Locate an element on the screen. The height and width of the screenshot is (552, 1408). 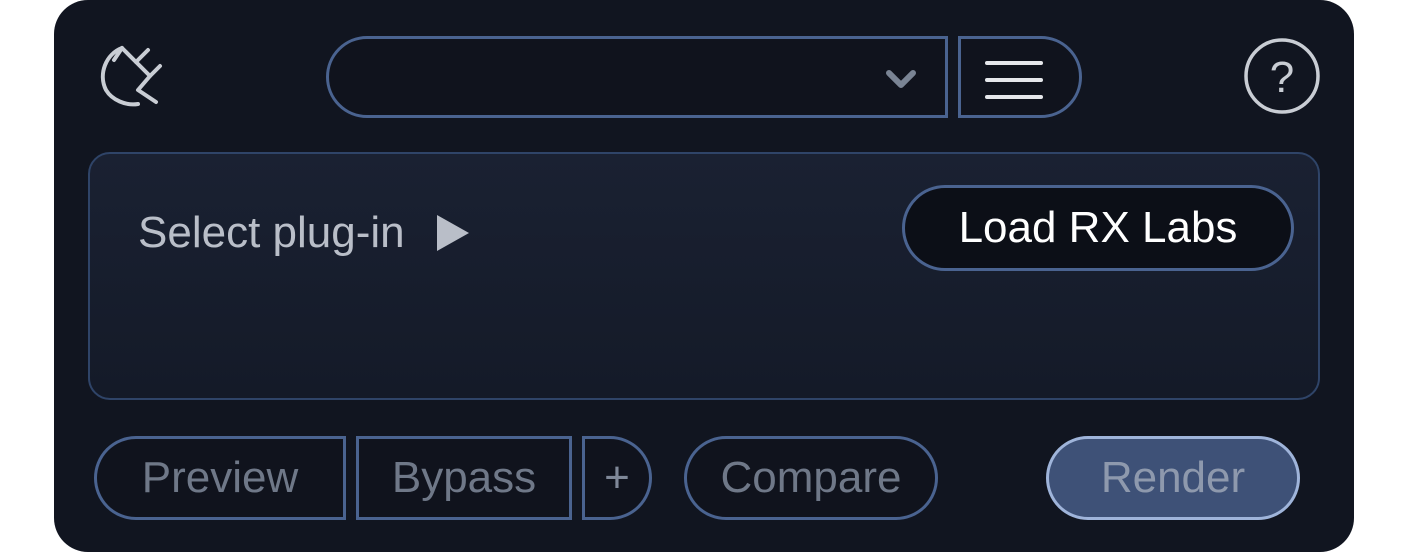
load-rx-labs-button: Load RX Labs is located at coordinates (1098, 228).